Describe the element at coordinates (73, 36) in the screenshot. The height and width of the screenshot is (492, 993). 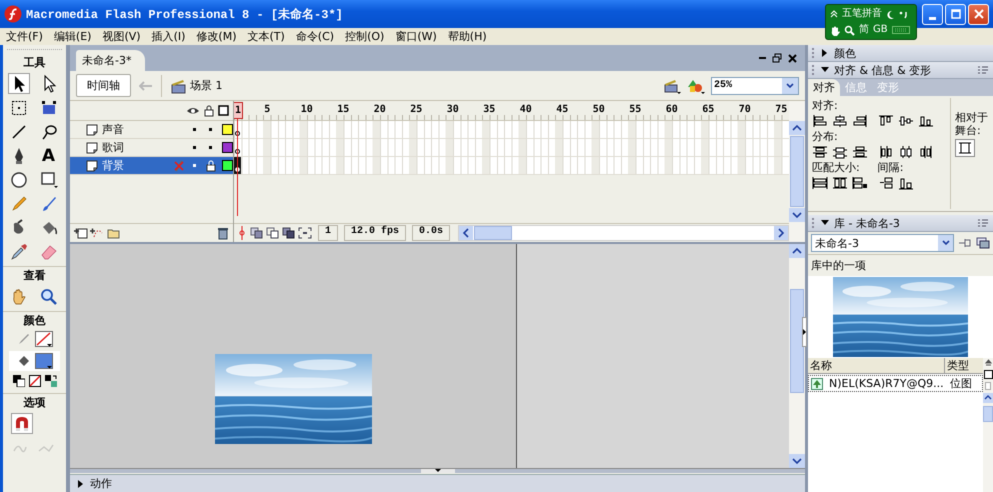
I see `menu-item: 编辑(E)` at that location.